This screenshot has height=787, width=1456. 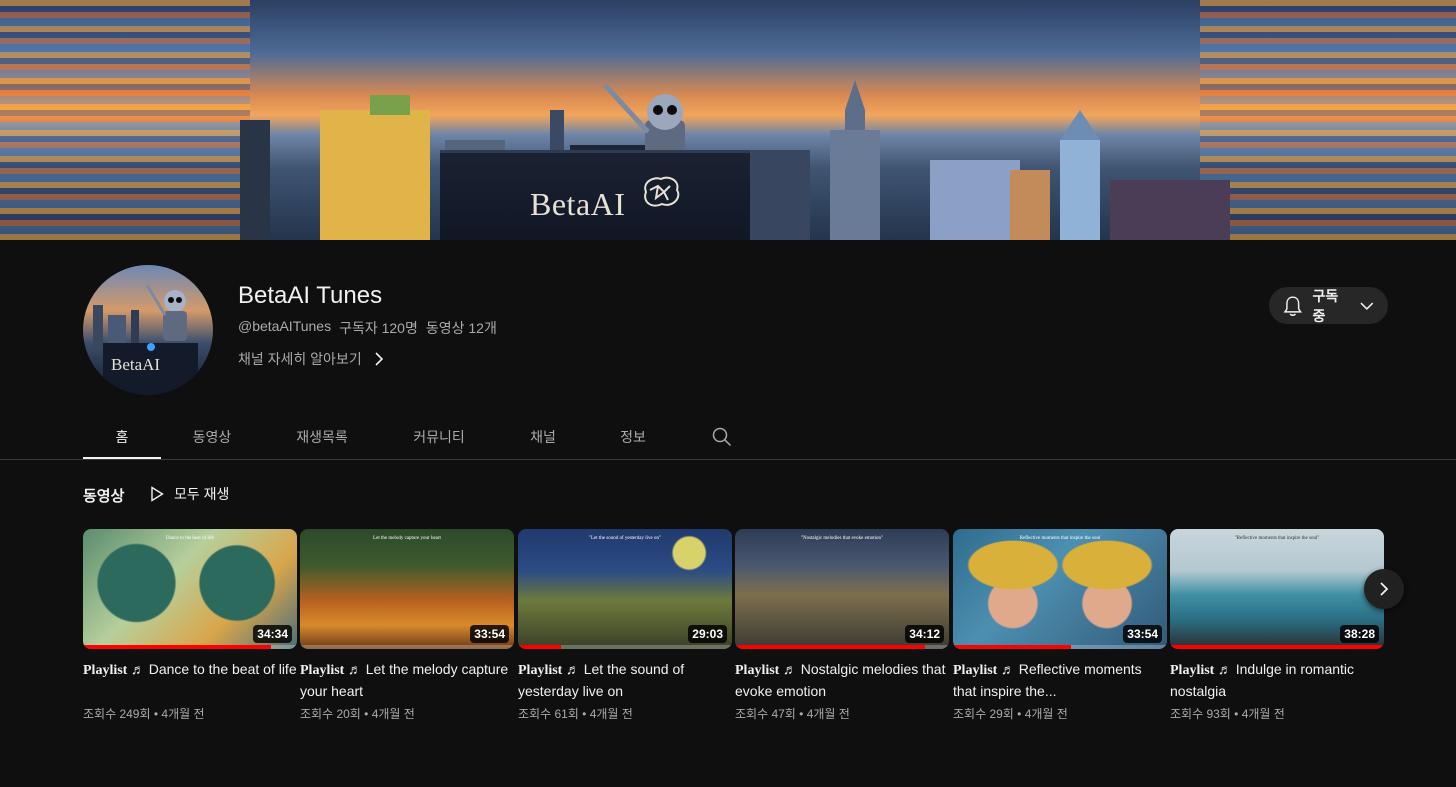 What do you see at coordinates (707, 634) in the screenshot?
I see `video-duration: 29:03` at bounding box center [707, 634].